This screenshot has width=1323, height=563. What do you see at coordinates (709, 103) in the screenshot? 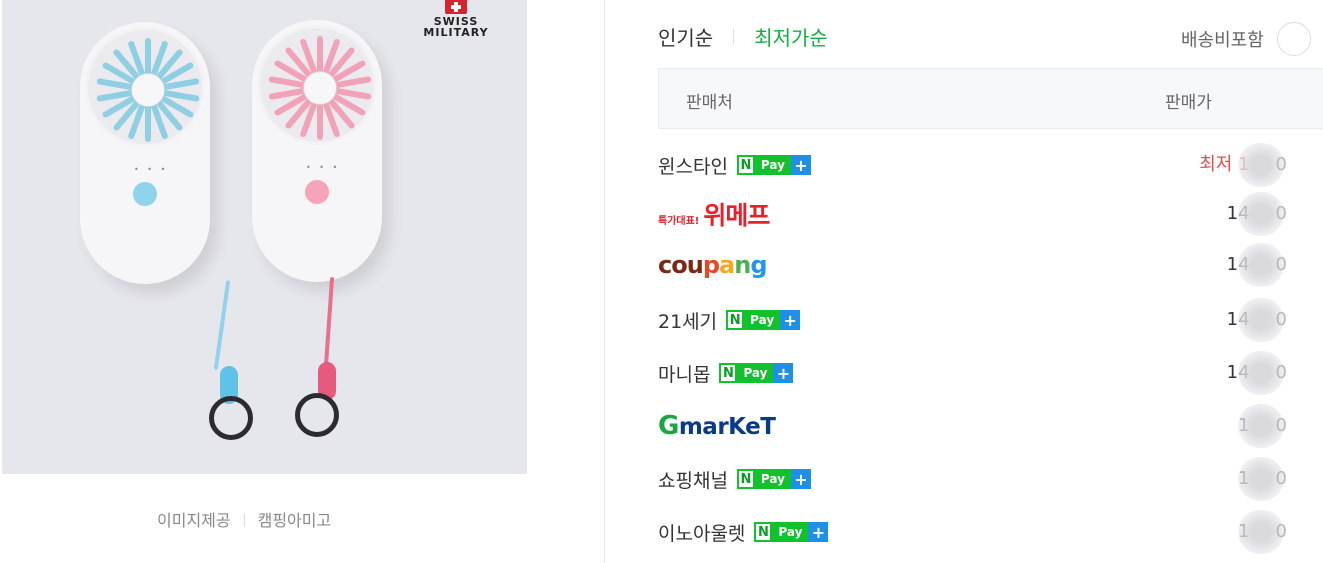
I see `column-header-seller: 판매처` at bounding box center [709, 103].